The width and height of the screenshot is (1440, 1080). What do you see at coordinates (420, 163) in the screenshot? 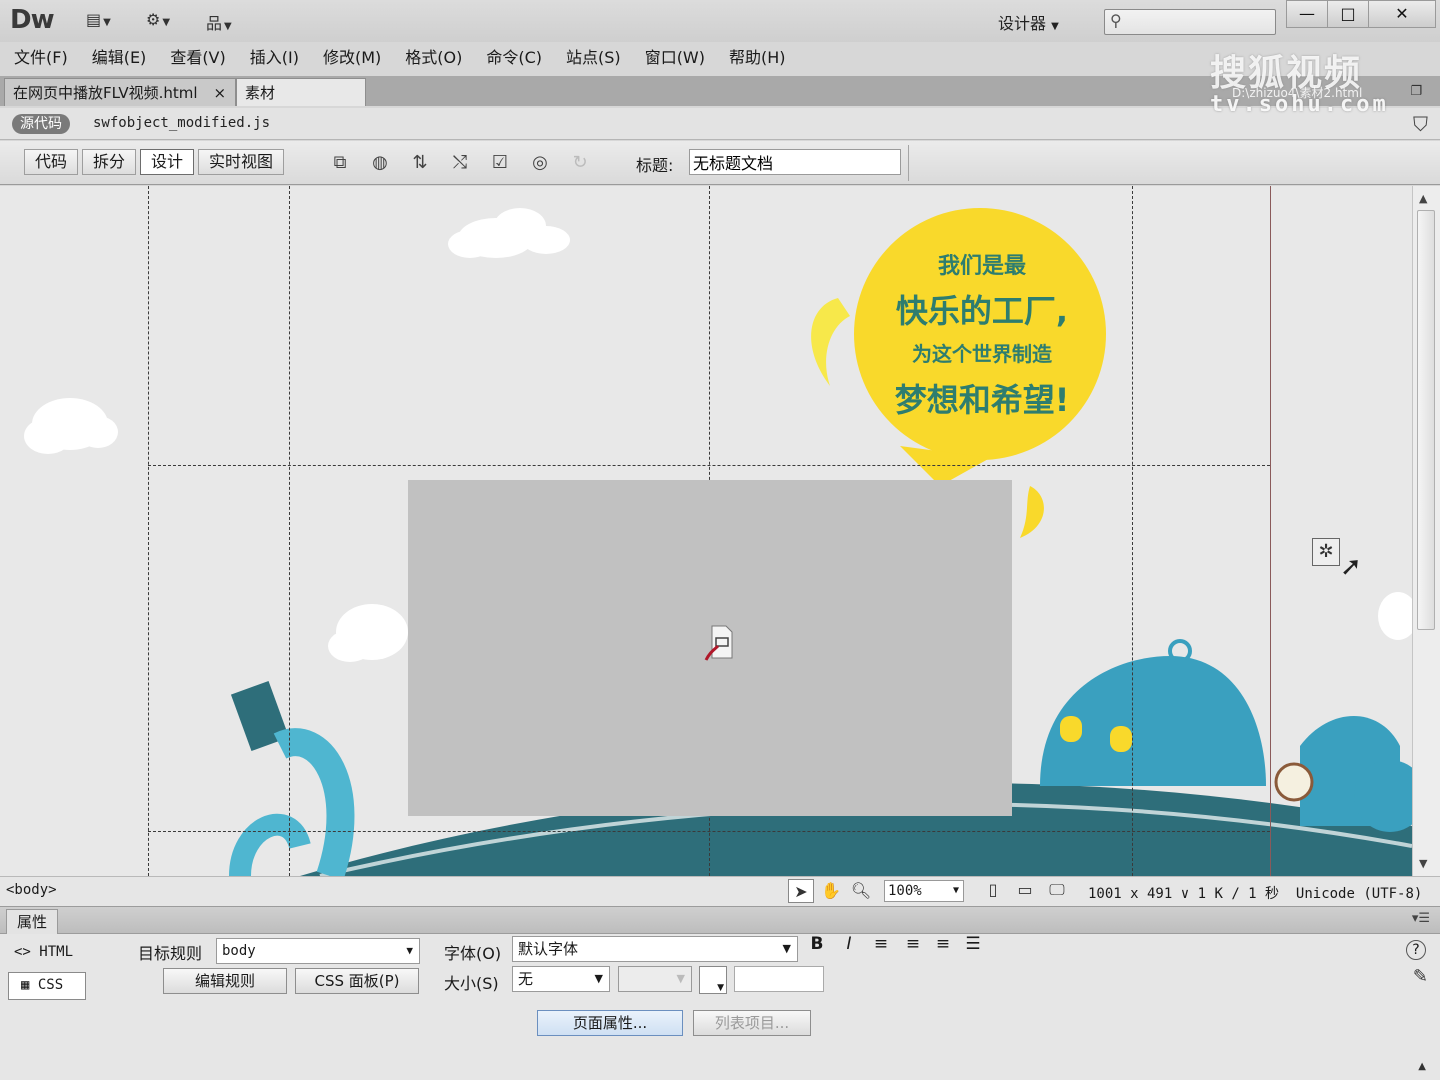
I see `file-management-icon: ⇅` at bounding box center [420, 163].